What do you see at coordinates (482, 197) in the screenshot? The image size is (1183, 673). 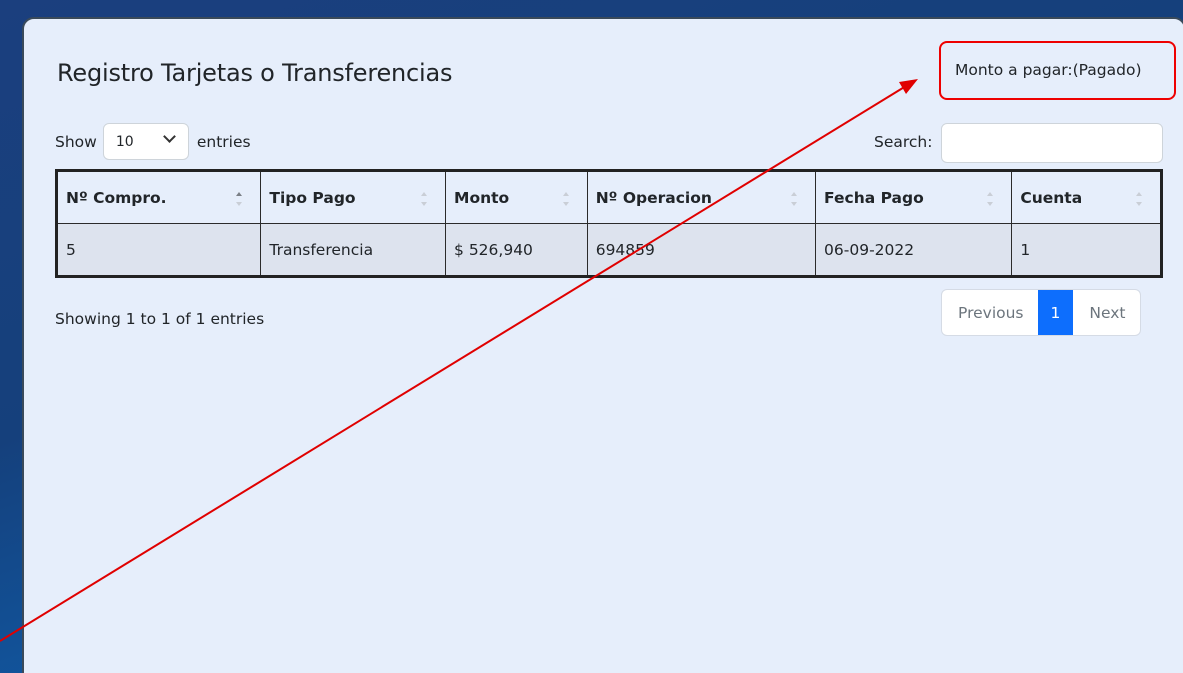 I see `column-label: Monto` at bounding box center [482, 197].